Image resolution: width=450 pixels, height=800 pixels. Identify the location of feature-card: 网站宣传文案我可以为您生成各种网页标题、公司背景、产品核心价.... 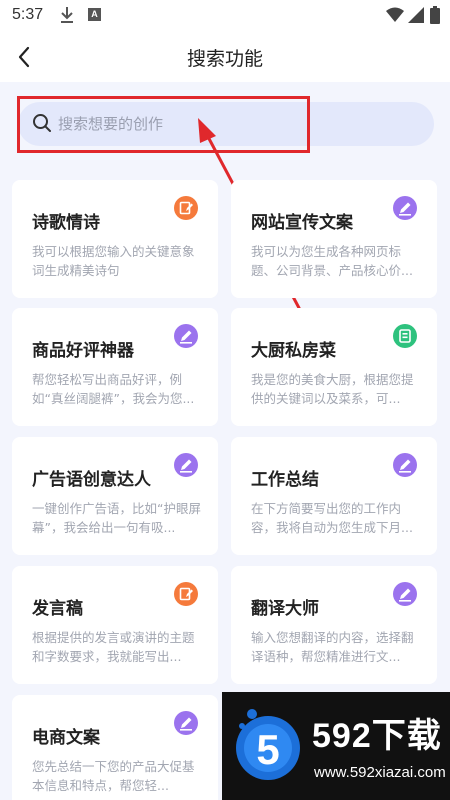
(334, 239).